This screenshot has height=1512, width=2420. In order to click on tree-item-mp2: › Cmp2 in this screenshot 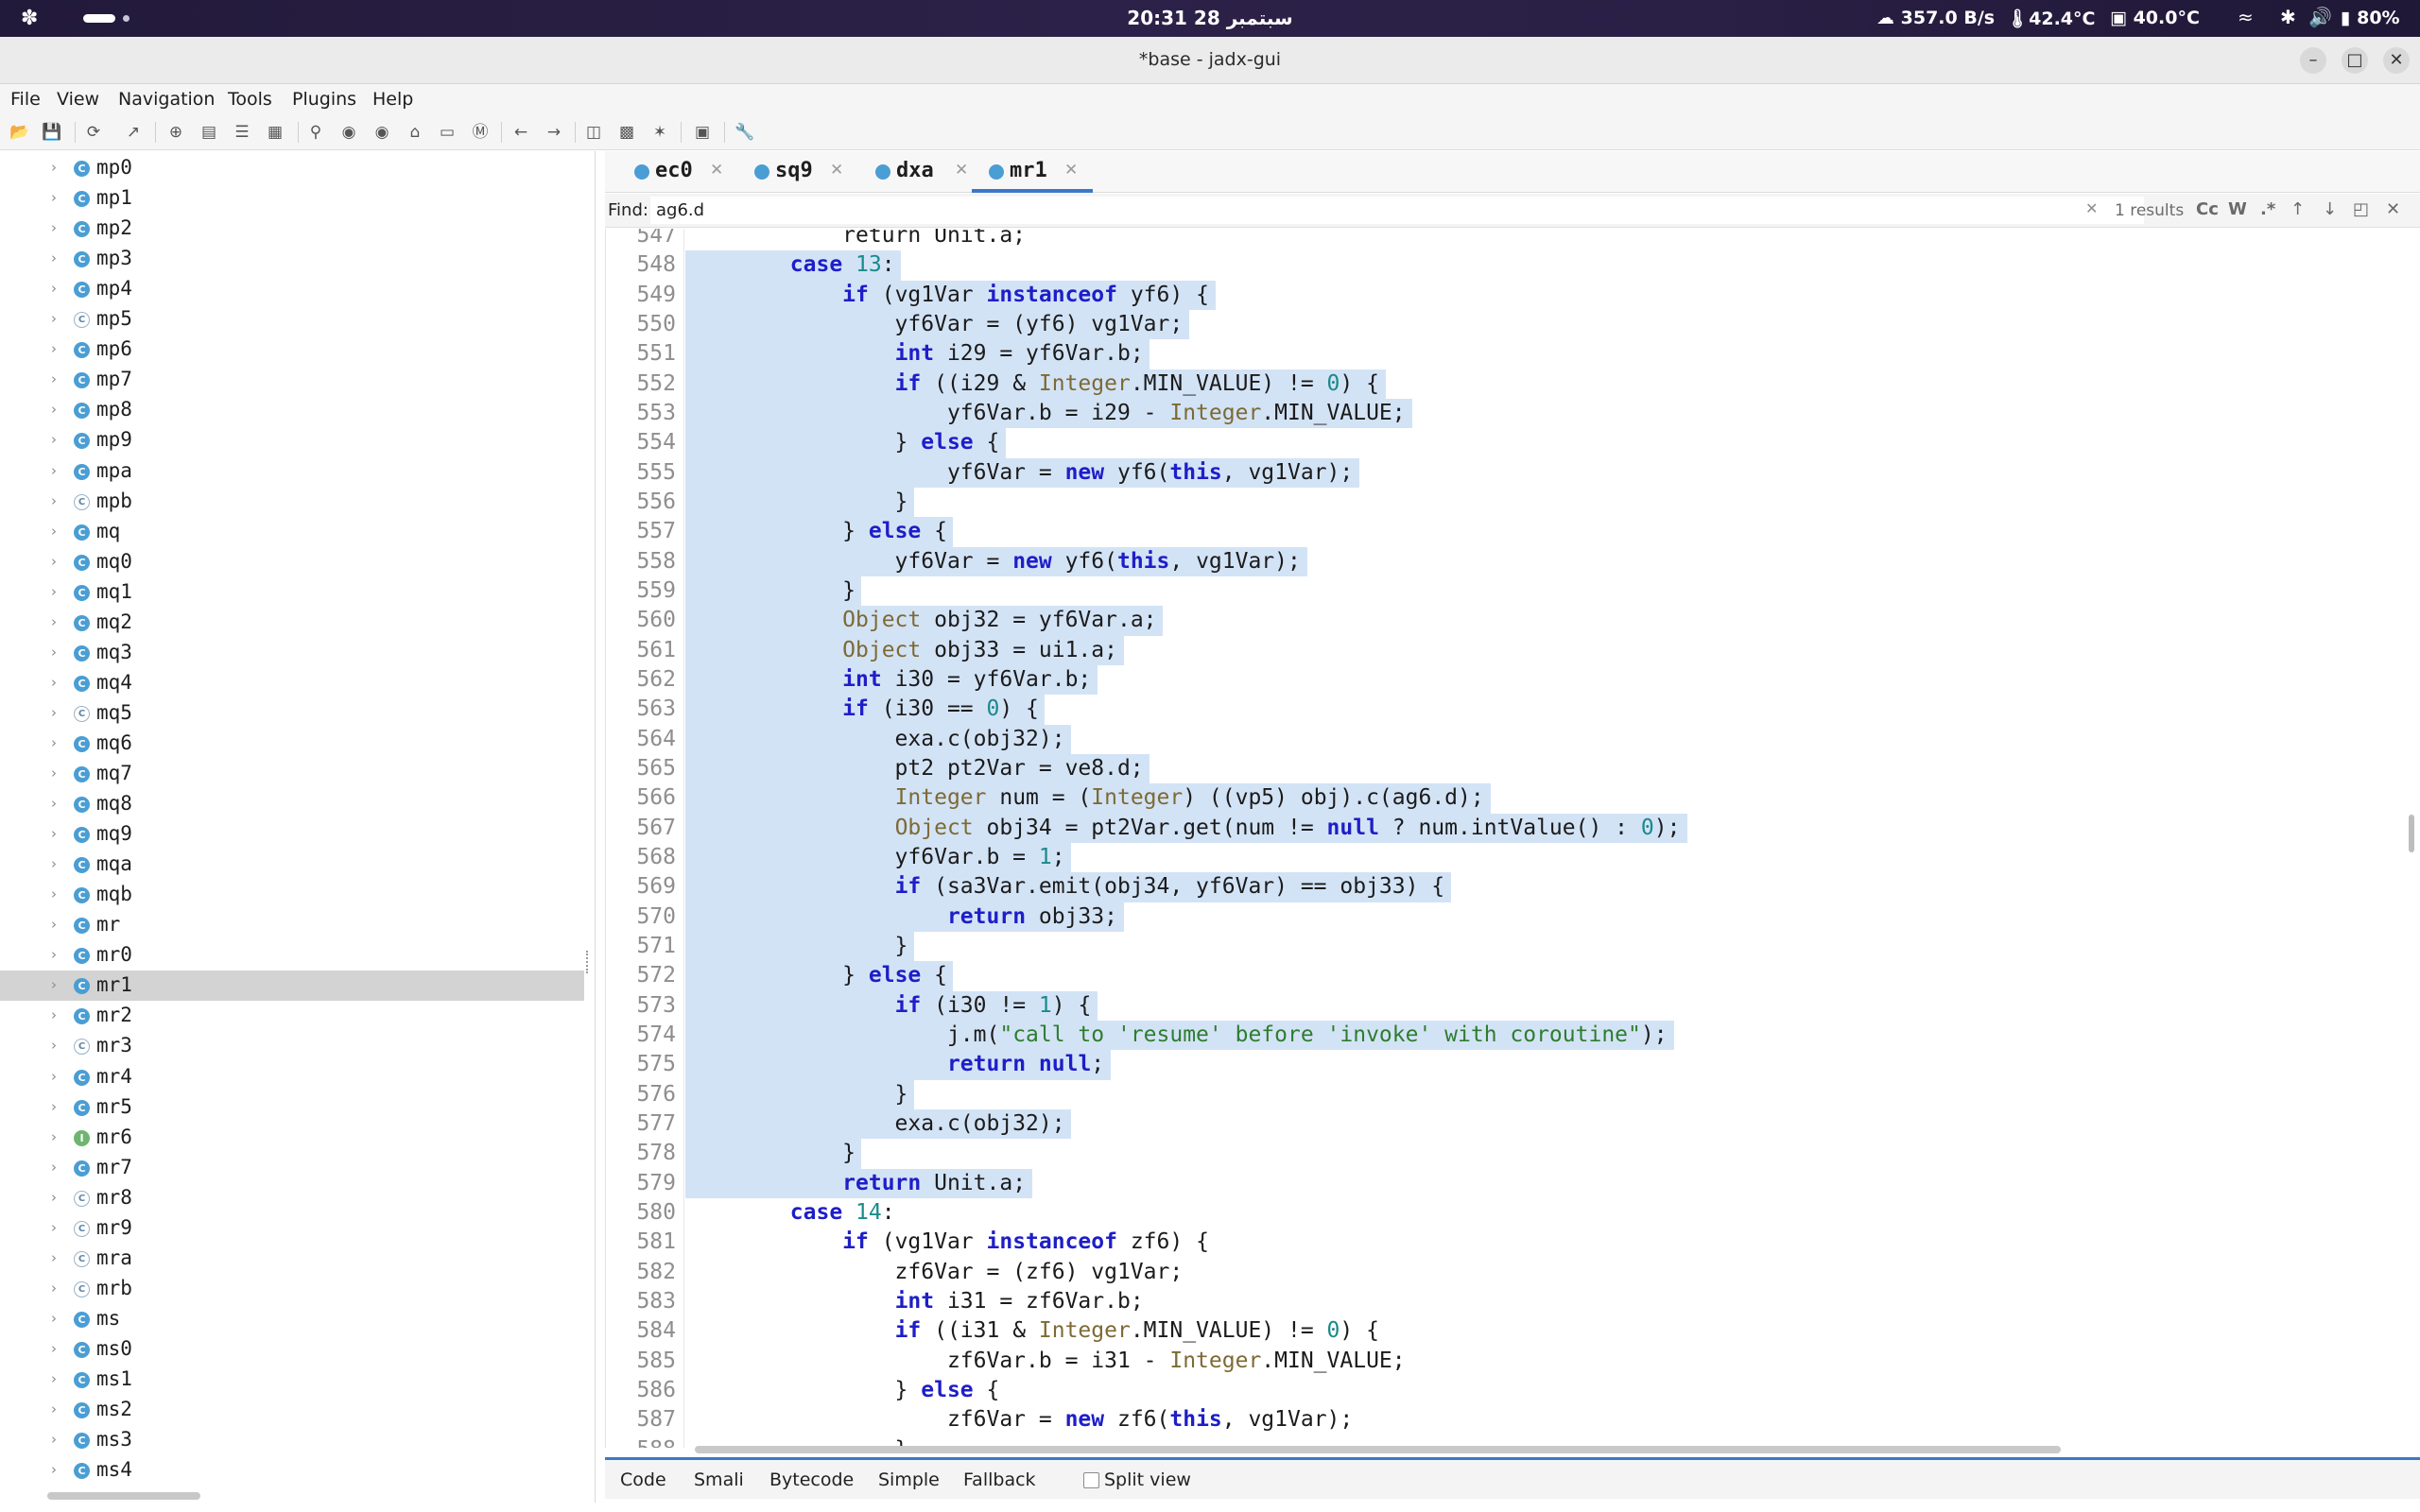, I will do `click(292, 229)`.